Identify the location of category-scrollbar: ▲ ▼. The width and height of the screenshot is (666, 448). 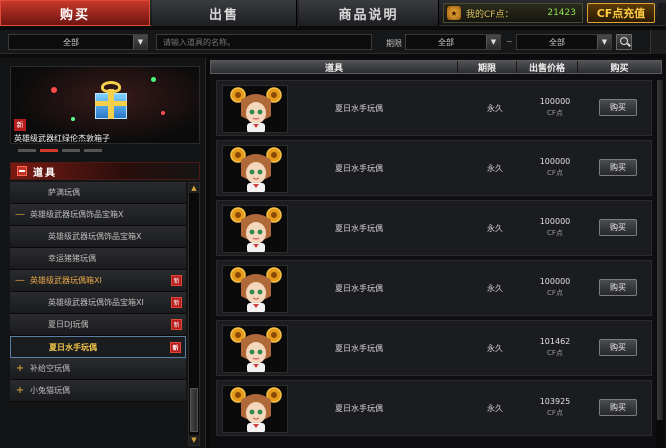
(194, 314).